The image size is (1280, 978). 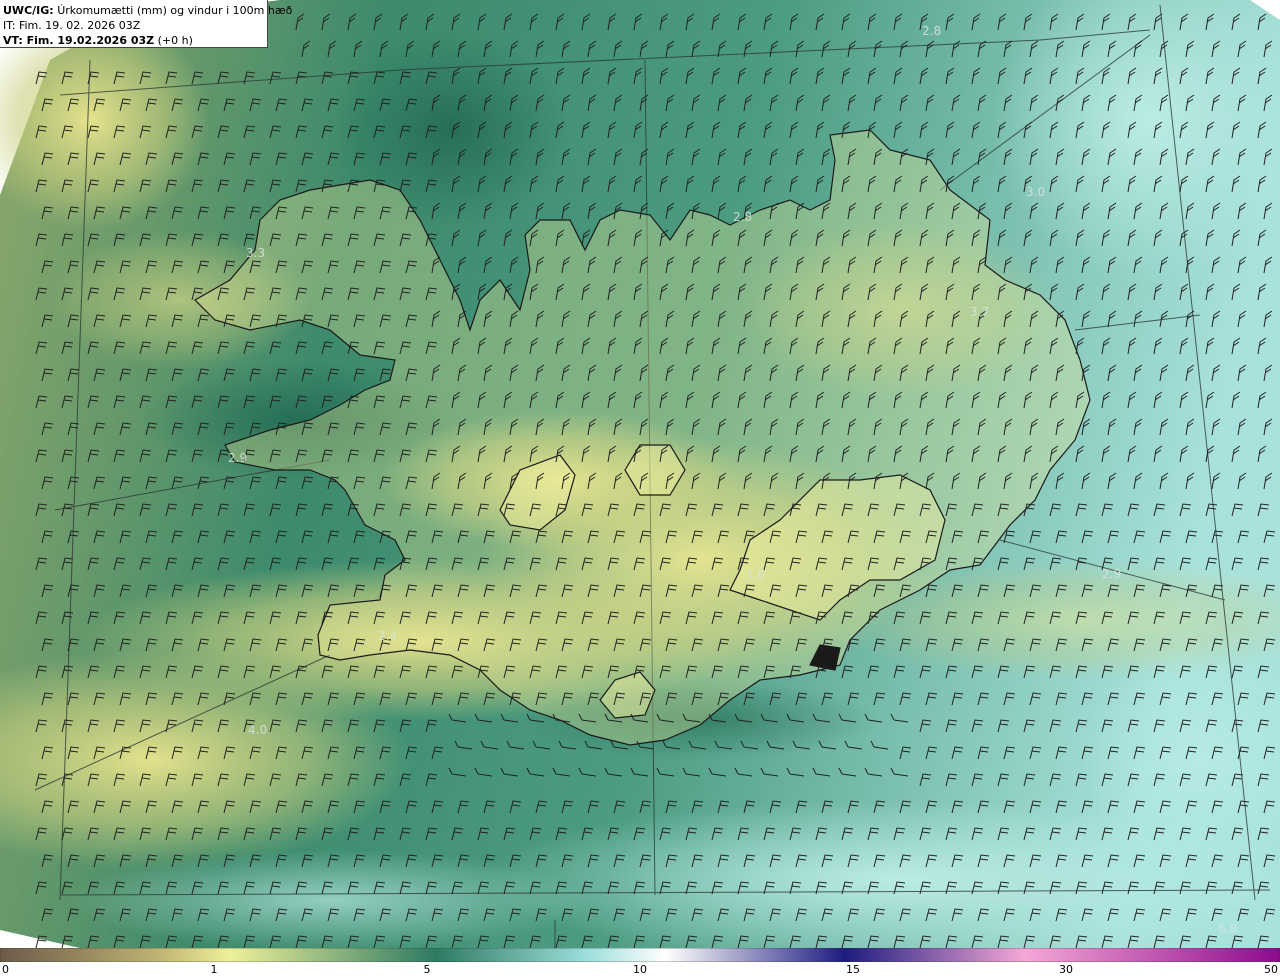 I want to click on valid-time: VT: Fim. 19.02.2026 03Z, so click(x=79, y=40).